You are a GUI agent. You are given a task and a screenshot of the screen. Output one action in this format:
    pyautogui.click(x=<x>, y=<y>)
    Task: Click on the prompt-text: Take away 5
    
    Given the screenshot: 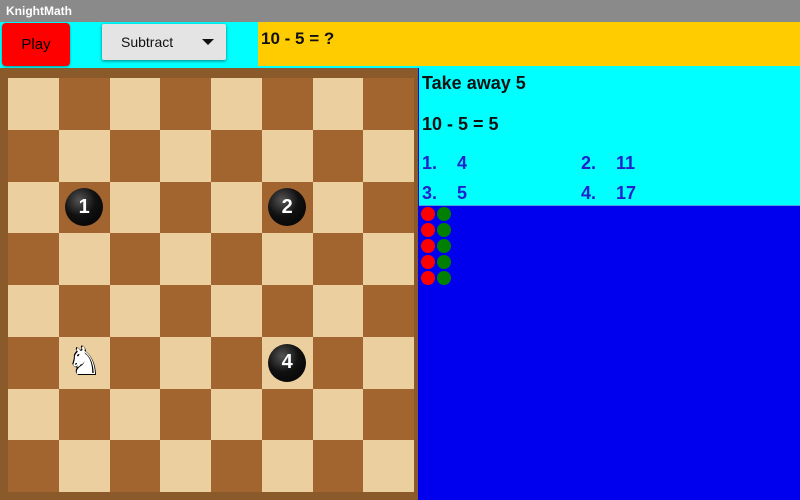 What is the action you would take?
    pyautogui.click(x=474, y=83)
    